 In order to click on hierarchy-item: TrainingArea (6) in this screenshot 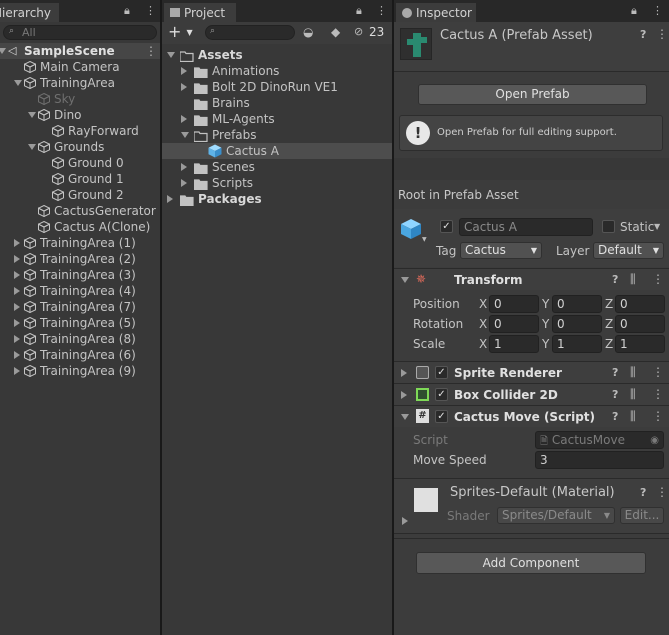, I will do `click(80, 355)`.